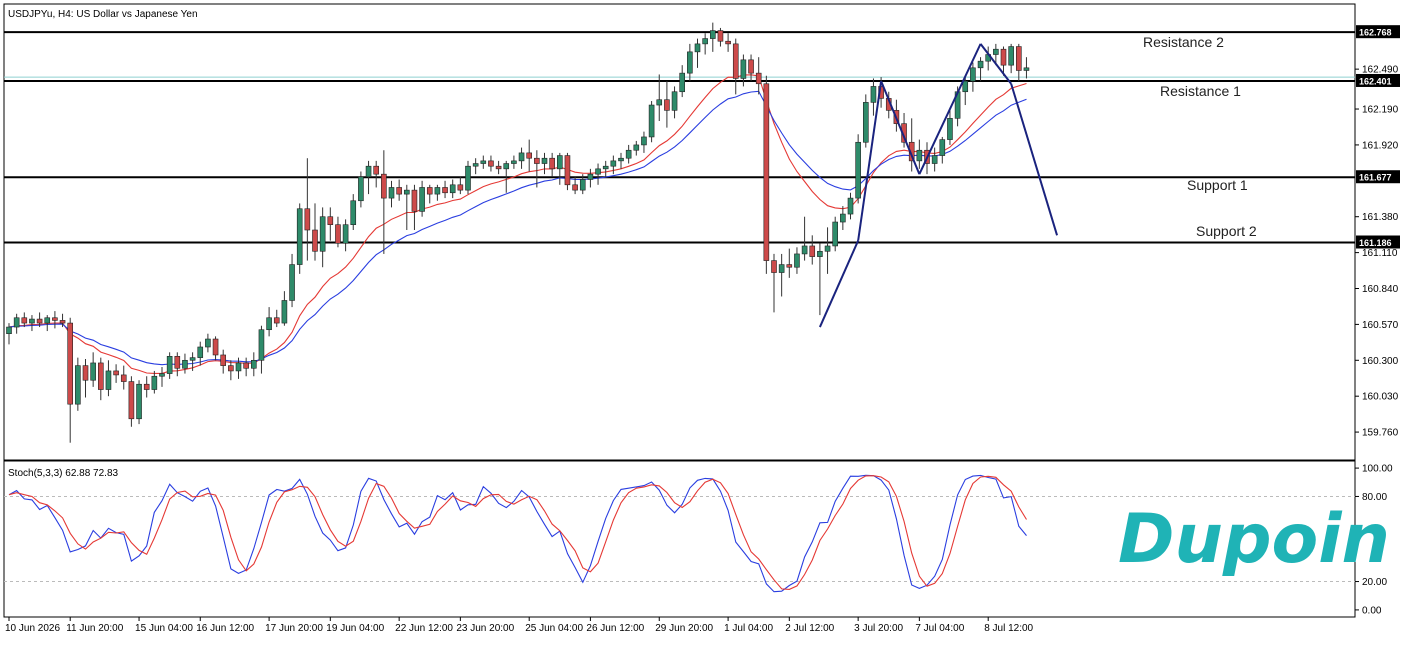 The height and width of the screenshot is (652, 1405). I want to click on price-tick: 159.760, so click(1380, 433).